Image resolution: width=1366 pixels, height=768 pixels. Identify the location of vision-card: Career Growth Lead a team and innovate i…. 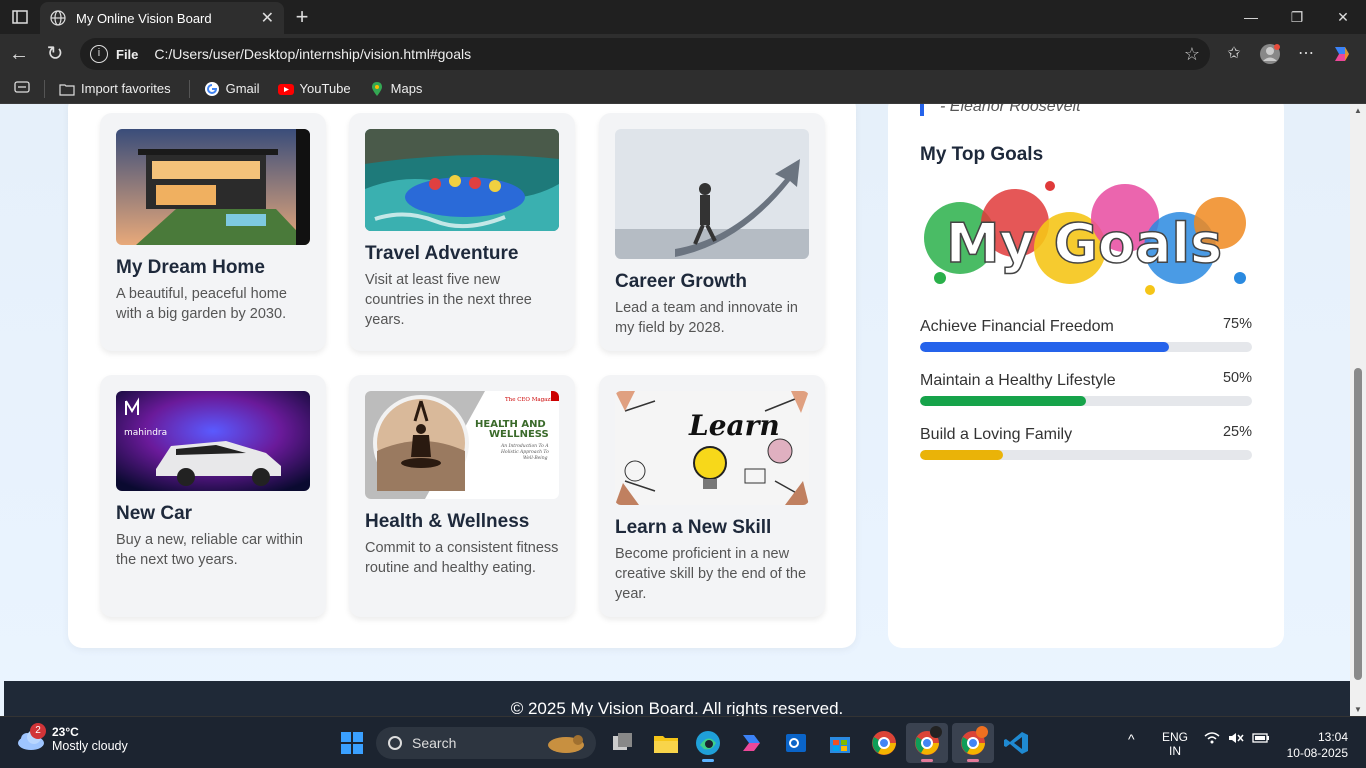
(712, 232).